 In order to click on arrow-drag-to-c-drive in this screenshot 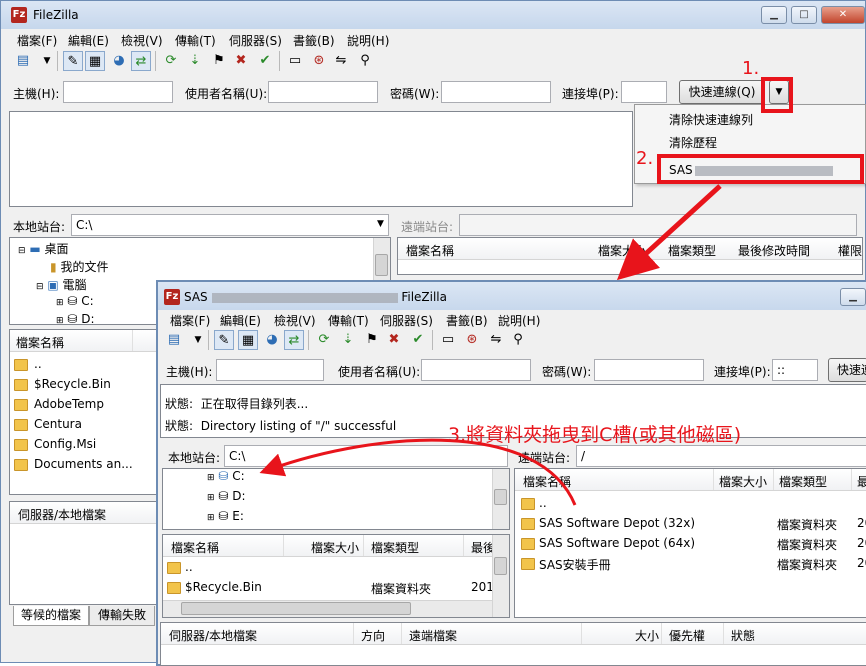, I will do `click(418, 472)`.